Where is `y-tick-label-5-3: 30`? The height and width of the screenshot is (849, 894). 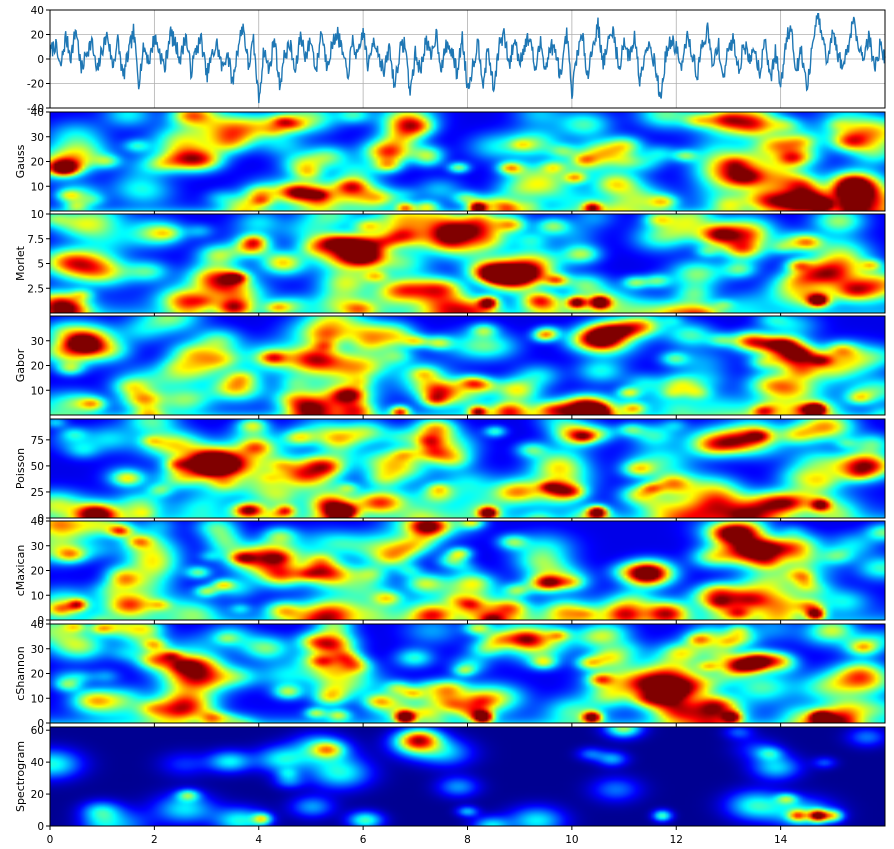
y-tick-label-5-3: 30 is located at coordinates (37, 547).